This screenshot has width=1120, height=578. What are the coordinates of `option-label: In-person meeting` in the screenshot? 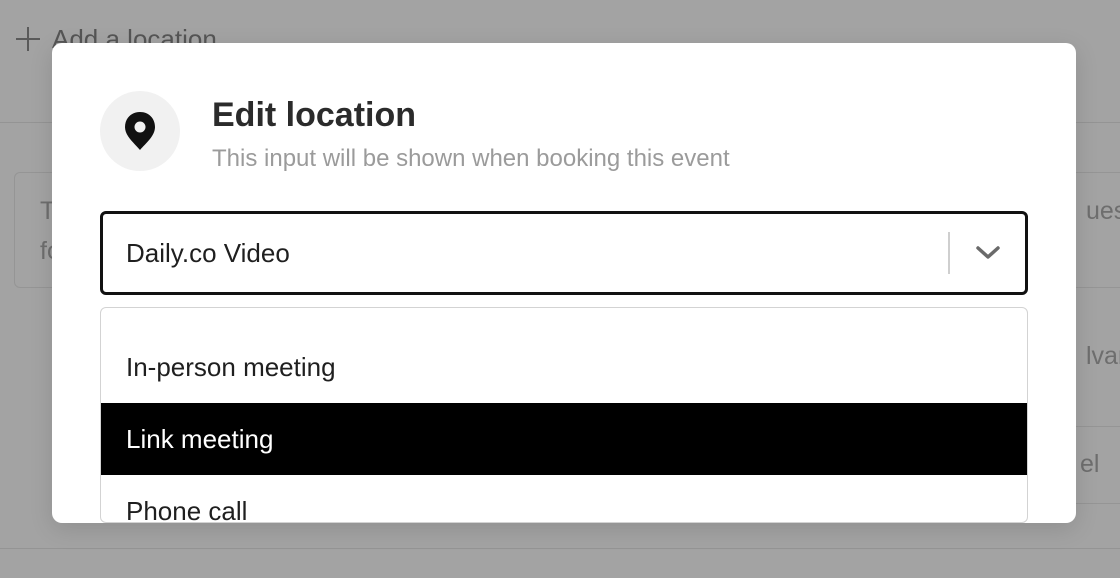 It's located at (231, 366).